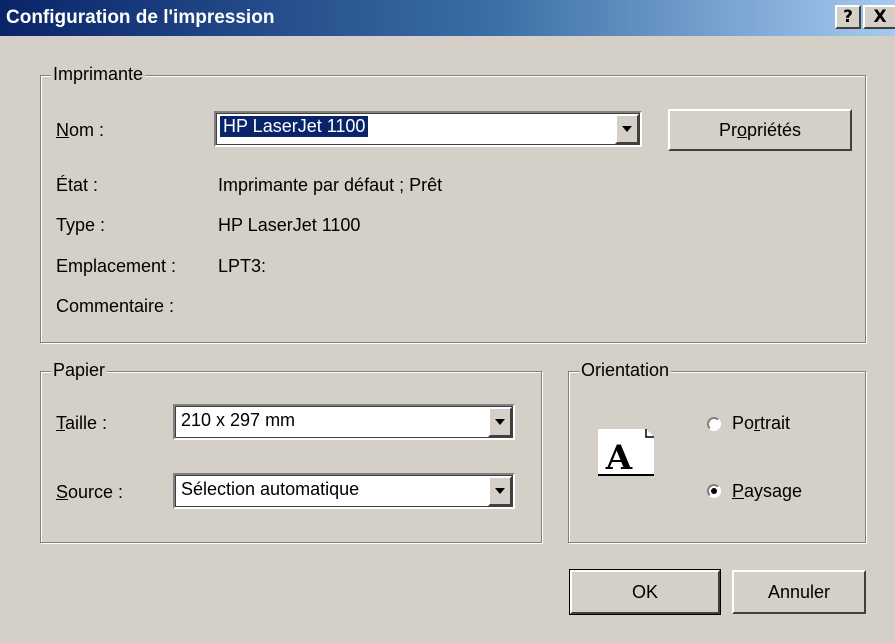 This screenshot has height=643, width=895. Describe the element at coordinates (77, 185) in the screenshot. I see `state-label: État :` at that location.